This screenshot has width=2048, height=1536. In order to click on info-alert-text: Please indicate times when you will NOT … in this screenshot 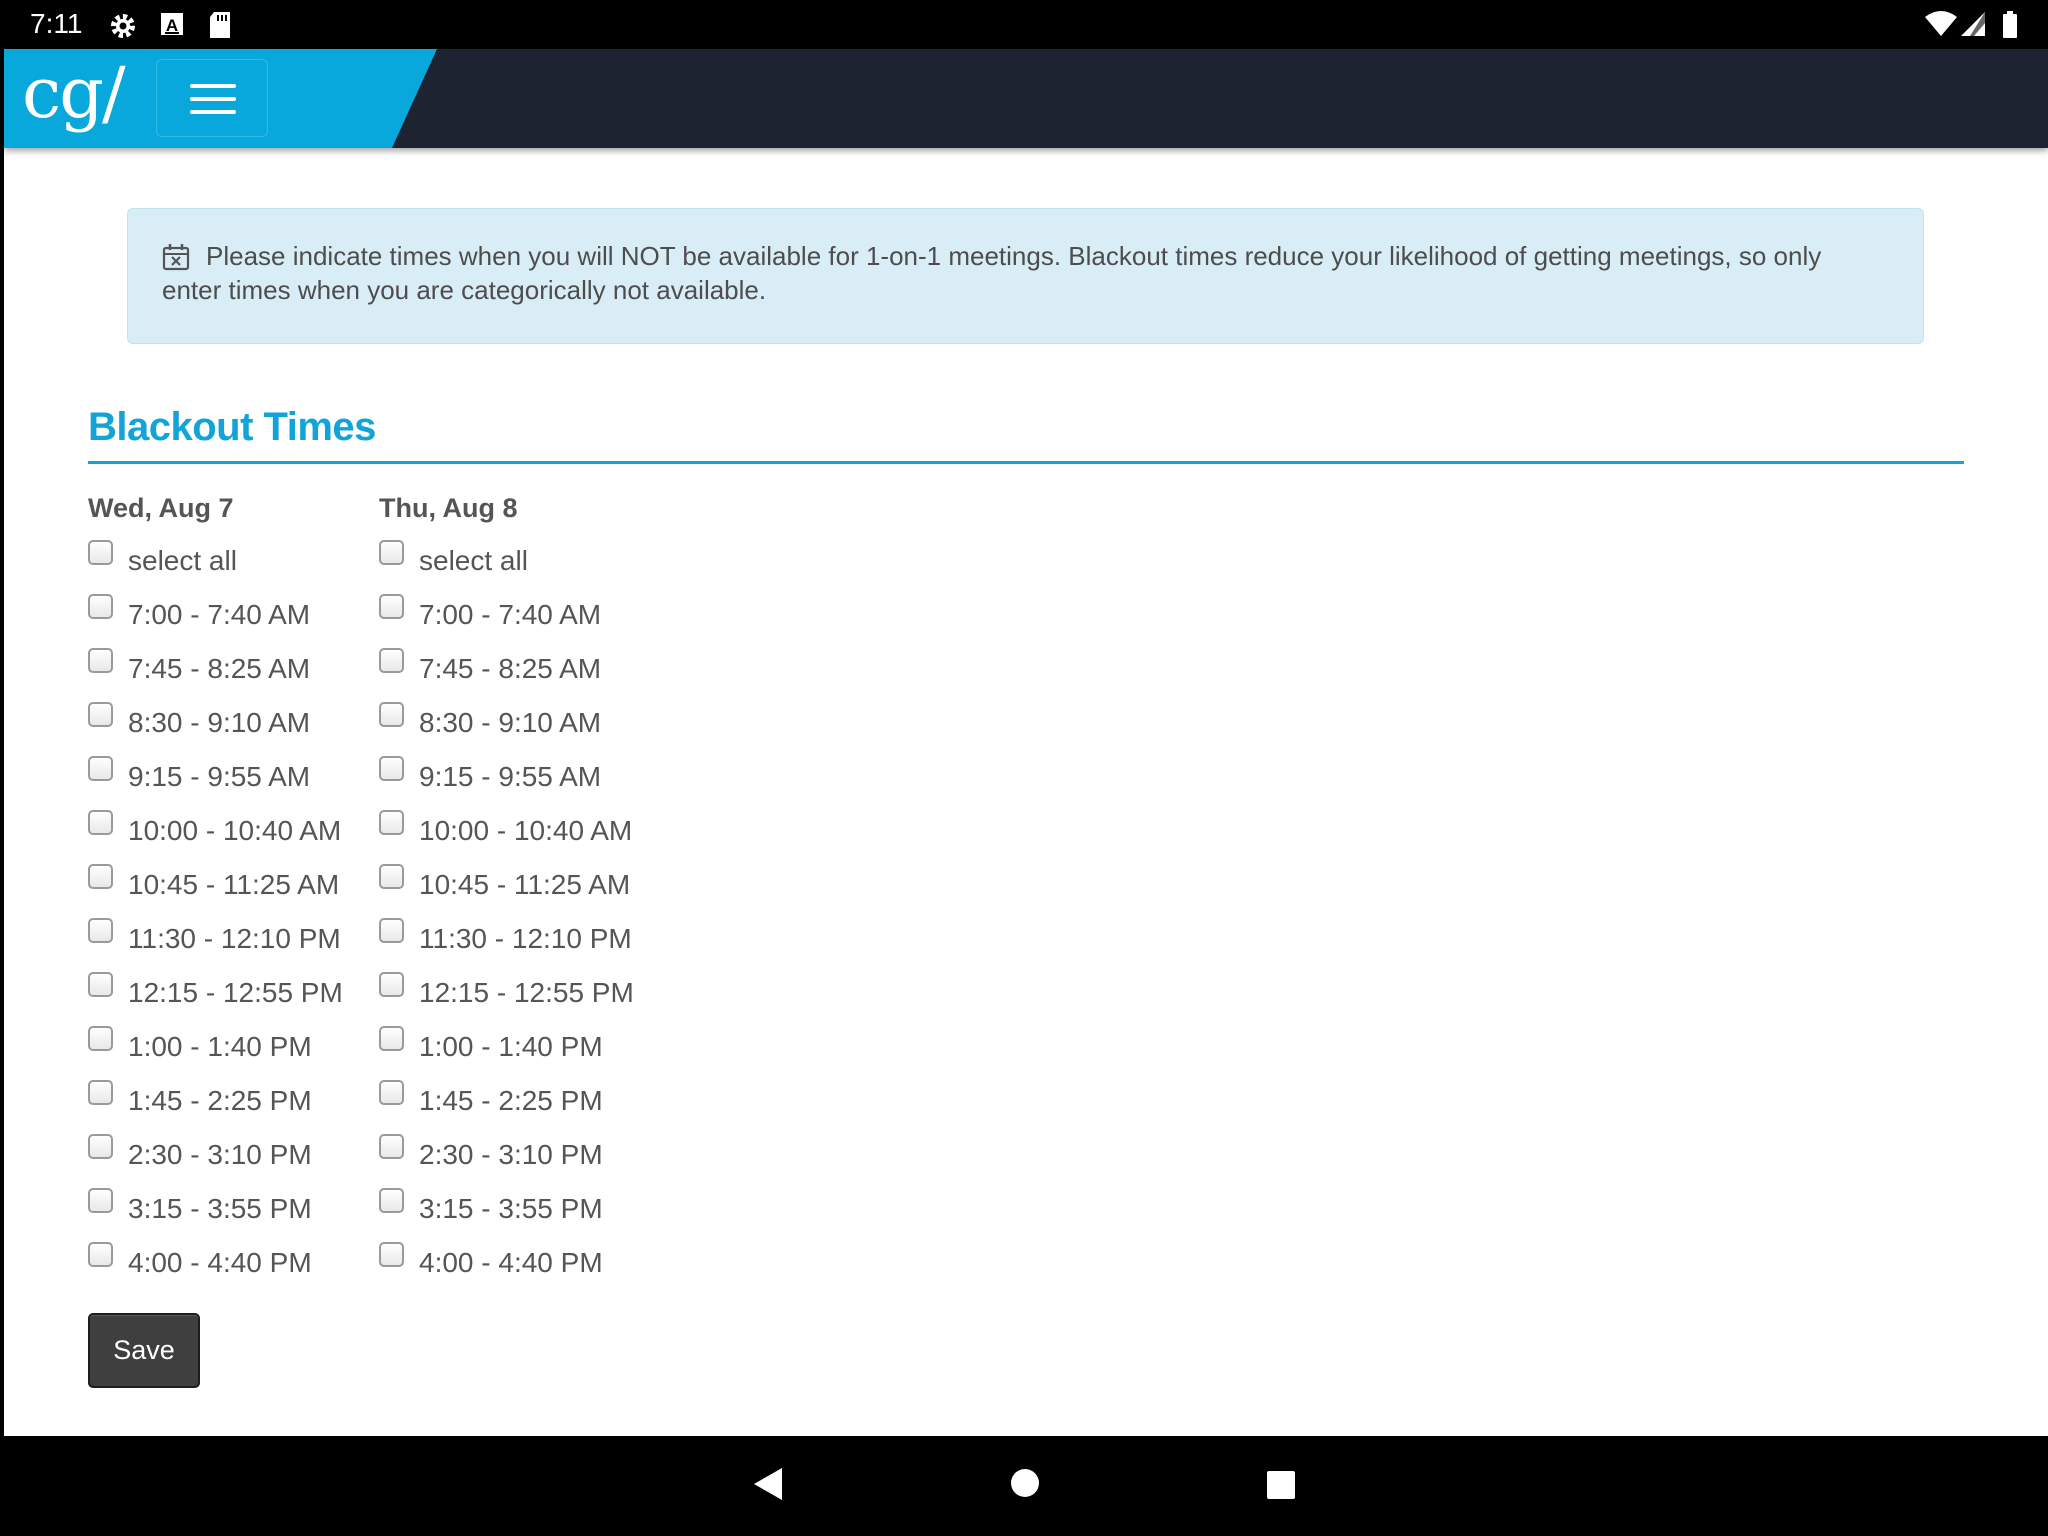, I will do `click(992, 273)`.